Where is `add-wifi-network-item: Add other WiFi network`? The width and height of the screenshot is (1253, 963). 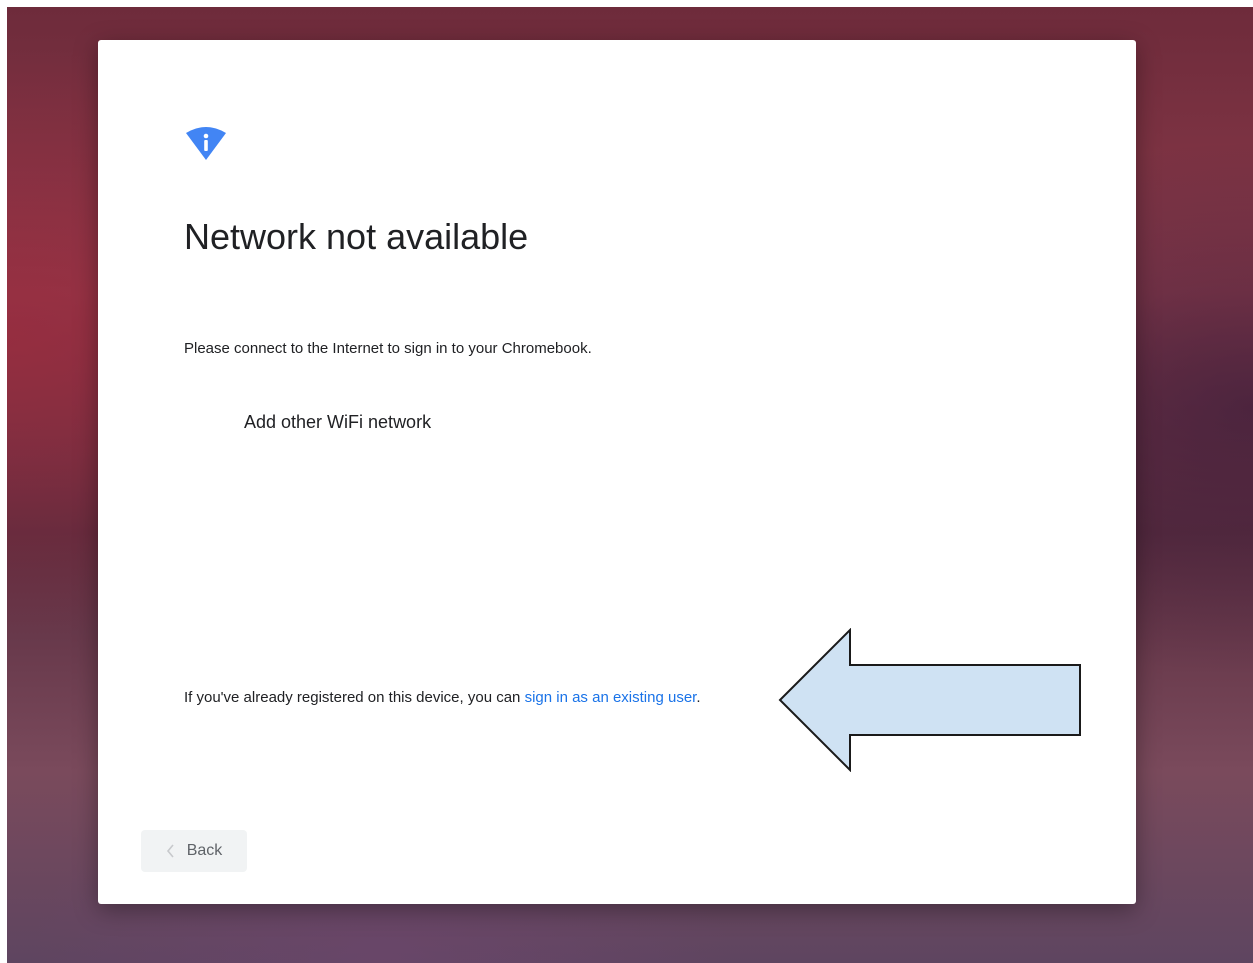 add-wifi-network-item: Add other WiFi network is located at coordinates (337, 422).